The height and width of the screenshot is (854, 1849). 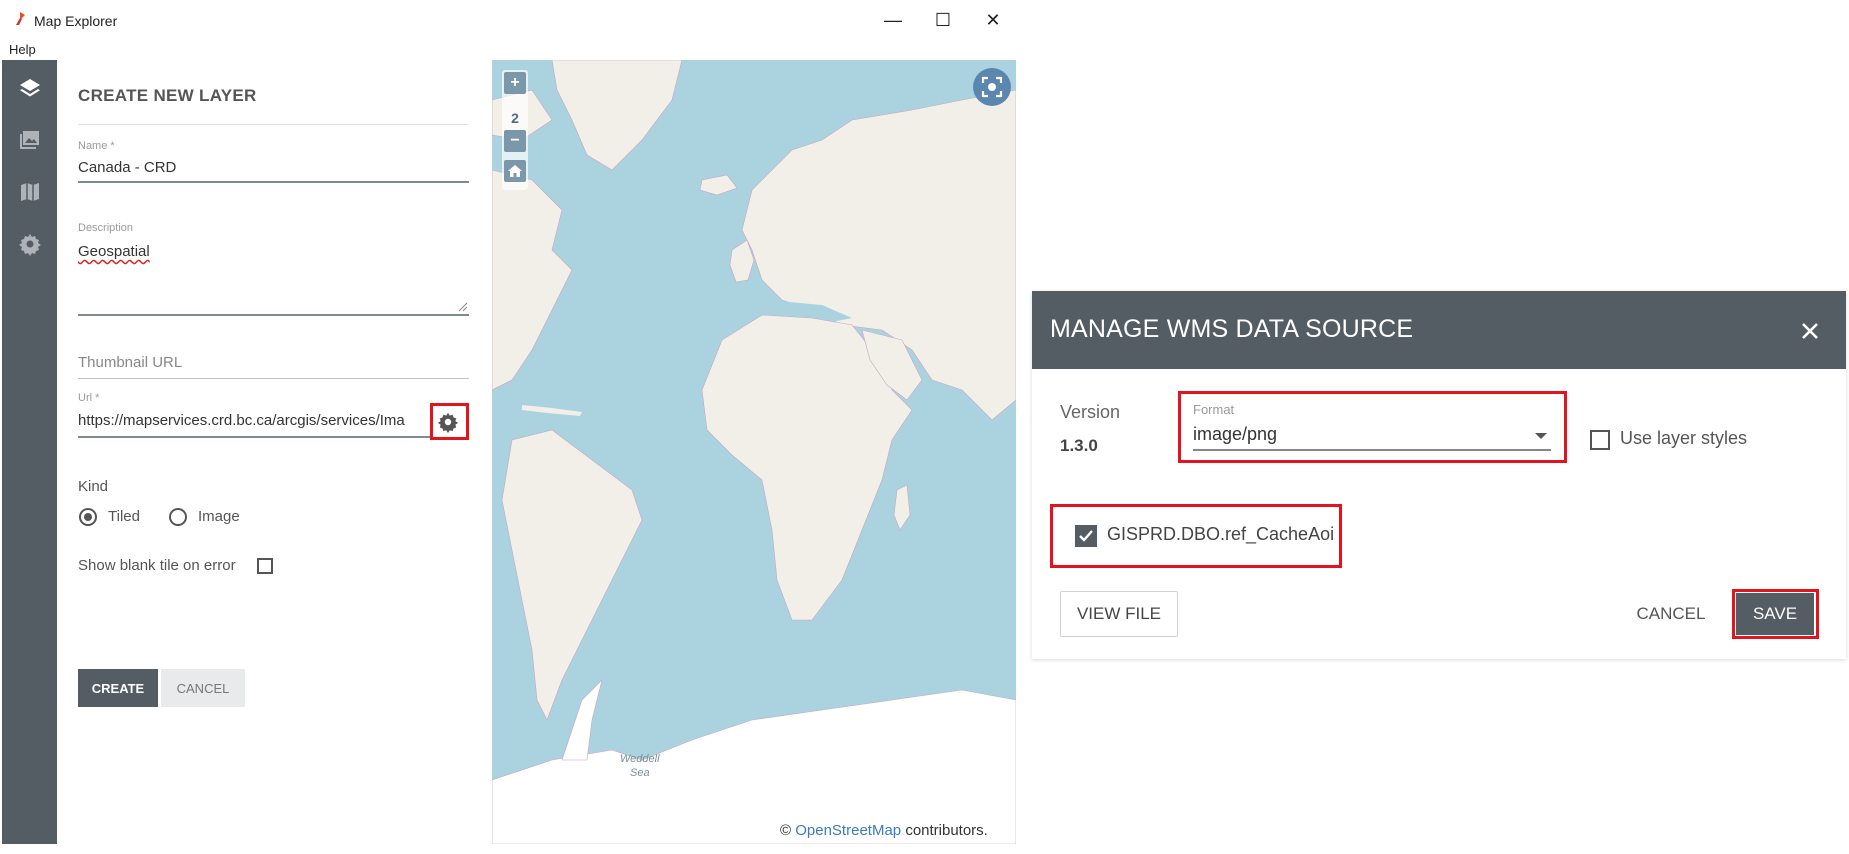 What do you see at coordinates (30, 244) in the screenshot?
I see `gear-icon` at bounding box center [30, 244].